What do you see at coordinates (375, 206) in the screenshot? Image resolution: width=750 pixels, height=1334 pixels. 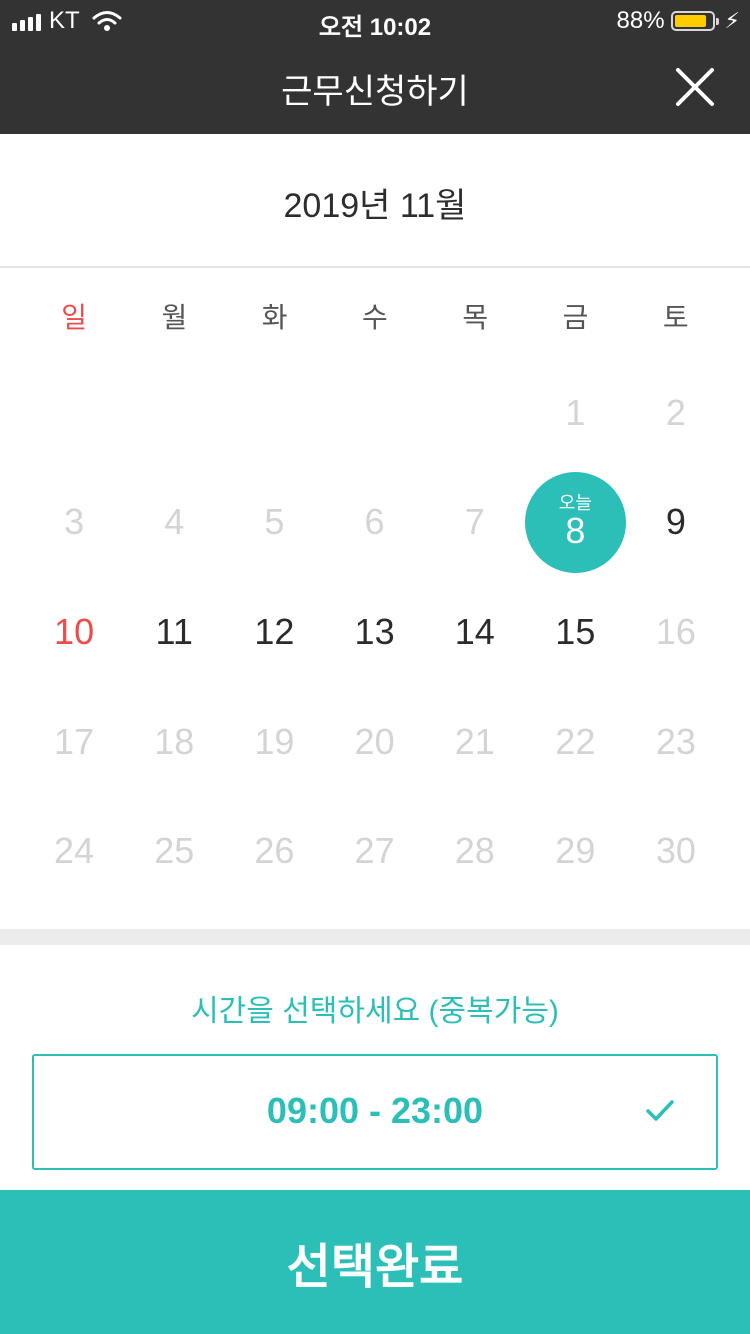 I see `month-title: 2019년 11월` at bounding box center [375, 206].